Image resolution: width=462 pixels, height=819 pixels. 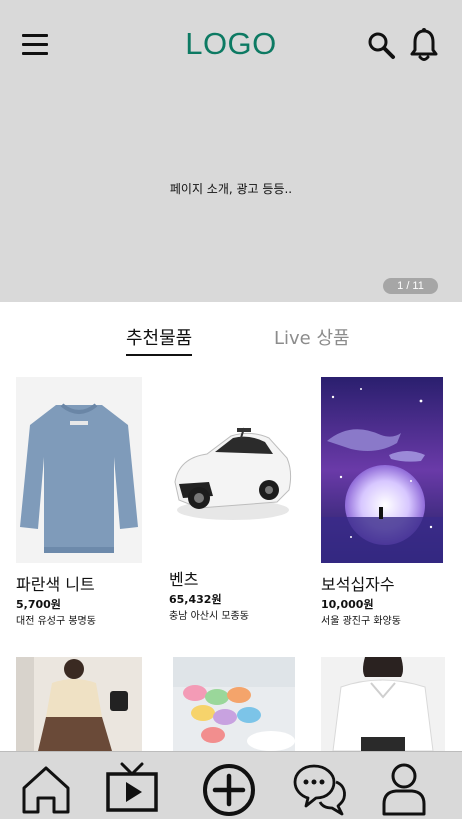 I want to click on banner-text: 페이지 소개, 광고 등등.., so click(x=231, y=189).